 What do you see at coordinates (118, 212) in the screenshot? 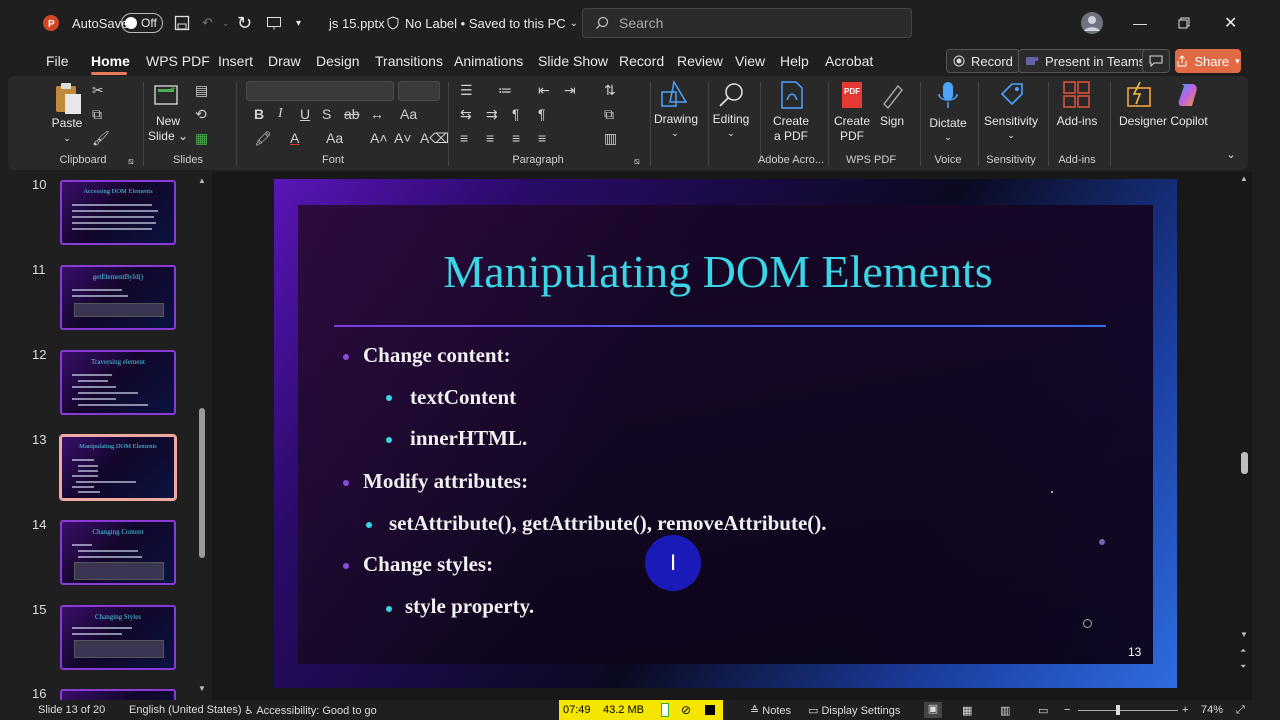
I see `slide-thumbnail-10: Accessing DOM Elements` at bounding box center [118, 212].